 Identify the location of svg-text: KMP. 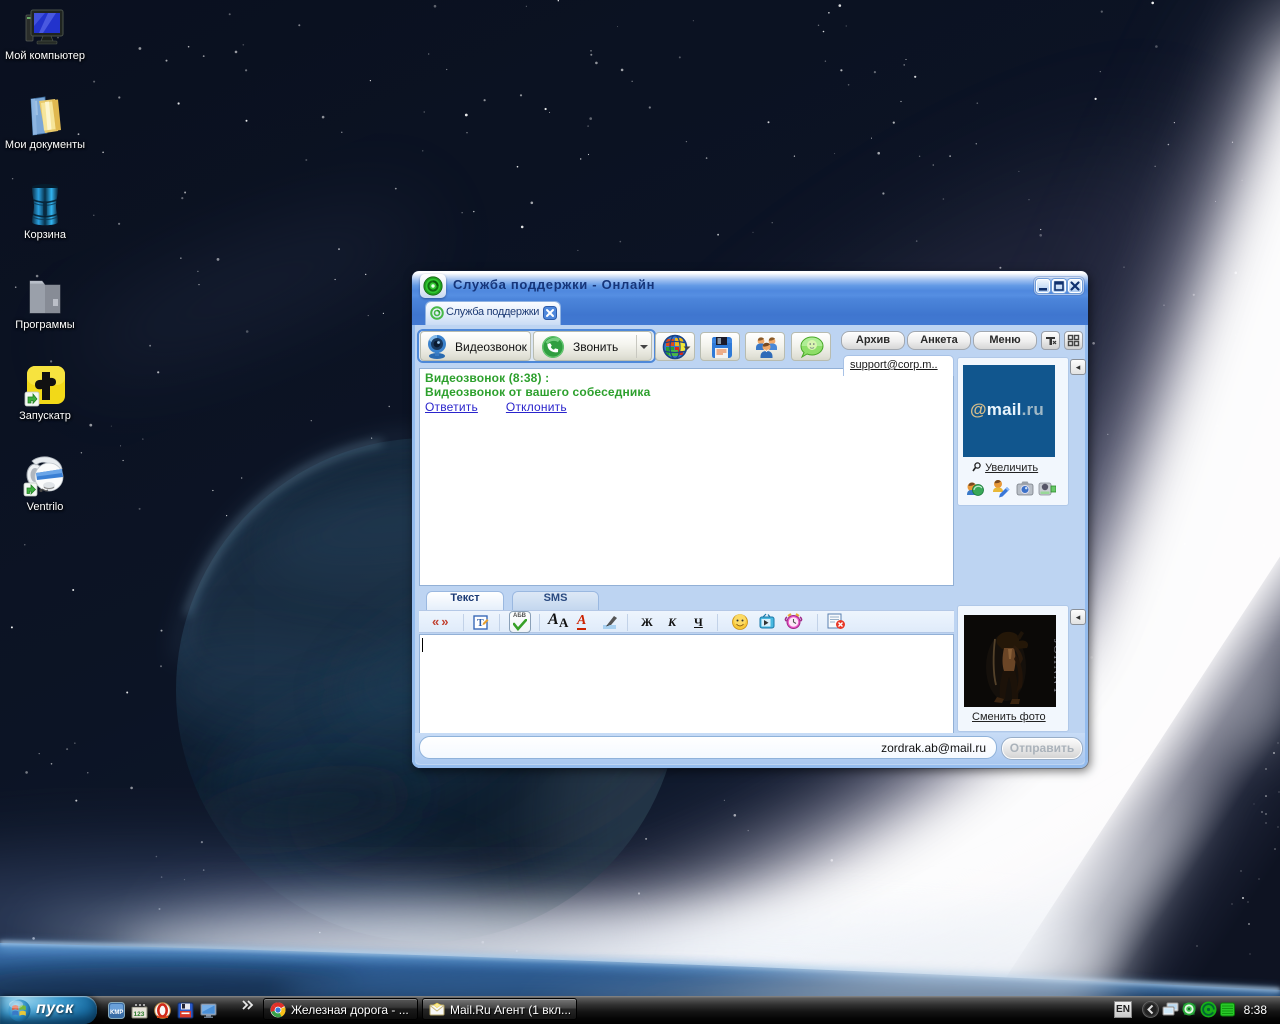
(116, 1013).